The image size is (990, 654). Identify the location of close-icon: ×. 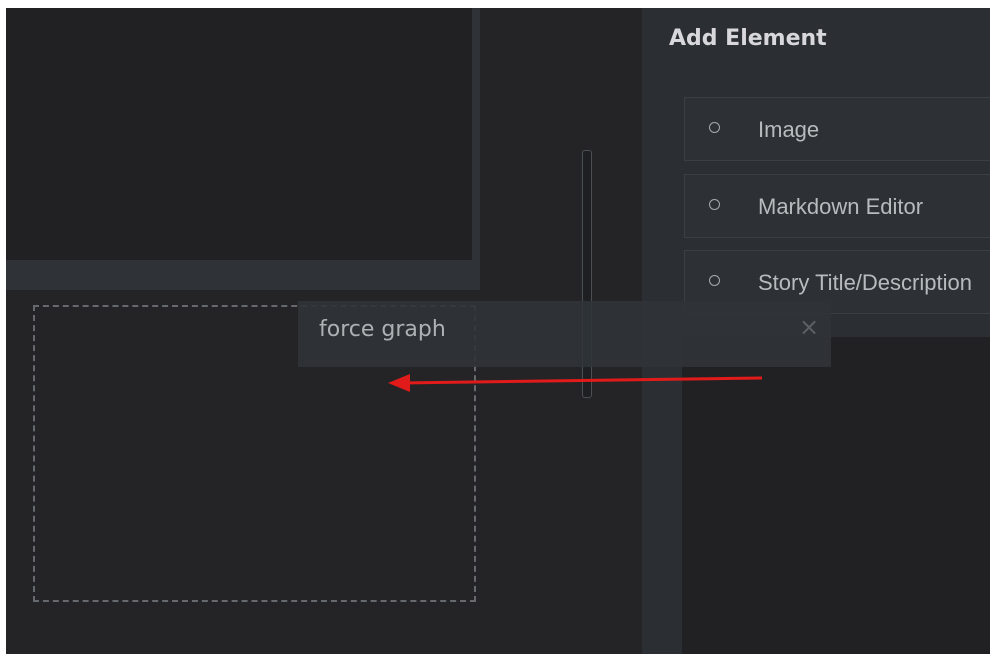
(809, 327).